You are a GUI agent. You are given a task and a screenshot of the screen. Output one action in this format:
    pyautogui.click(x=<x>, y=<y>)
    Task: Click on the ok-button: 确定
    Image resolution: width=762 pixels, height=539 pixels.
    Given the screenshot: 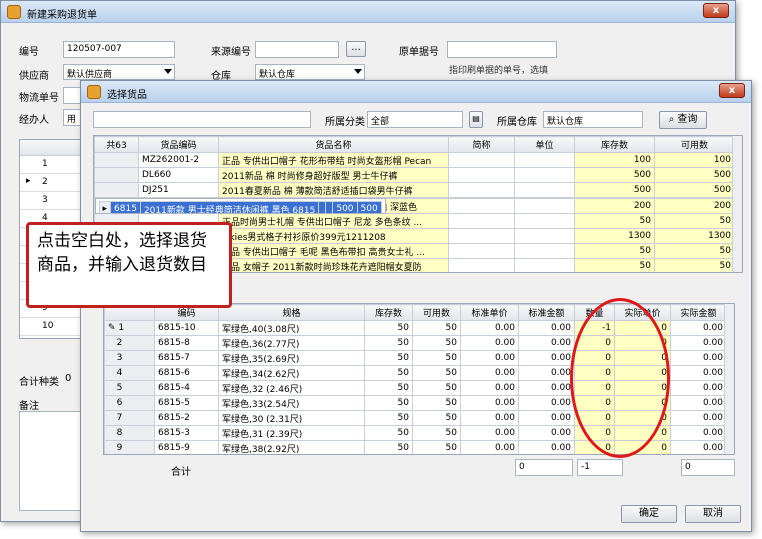 What is the action you would take?
    pyautogui.click(x=649, y=514)
    